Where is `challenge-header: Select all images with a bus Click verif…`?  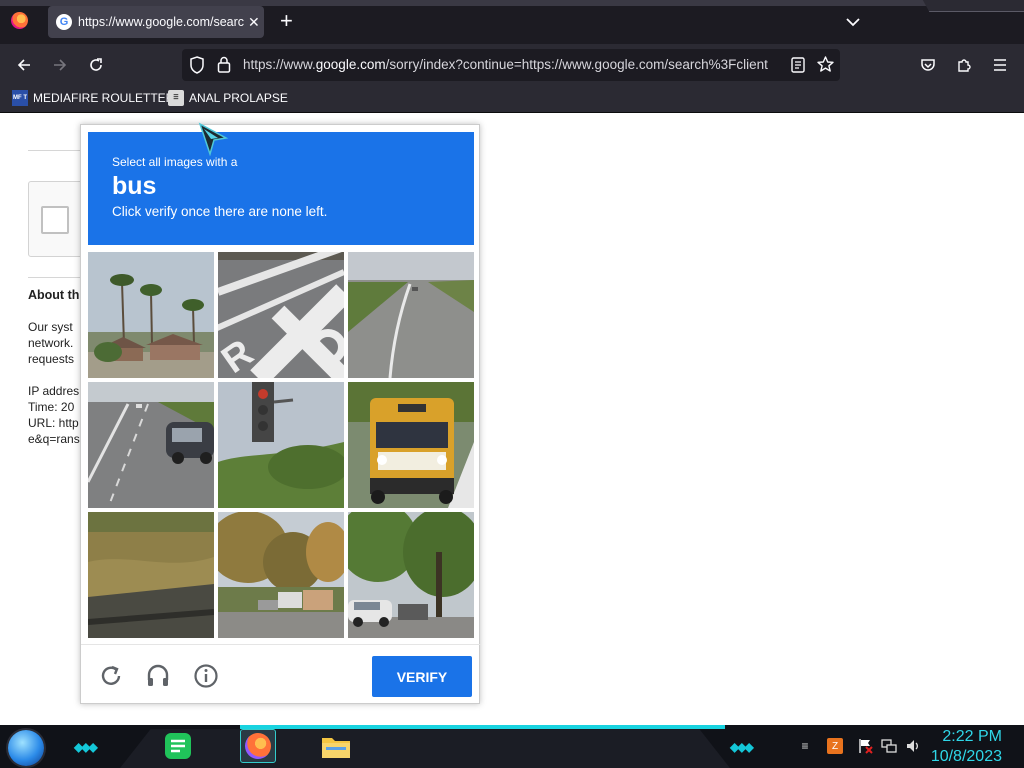
challenge-header: Select all images with a bus Click verif… is located at coordinates (281, 188).